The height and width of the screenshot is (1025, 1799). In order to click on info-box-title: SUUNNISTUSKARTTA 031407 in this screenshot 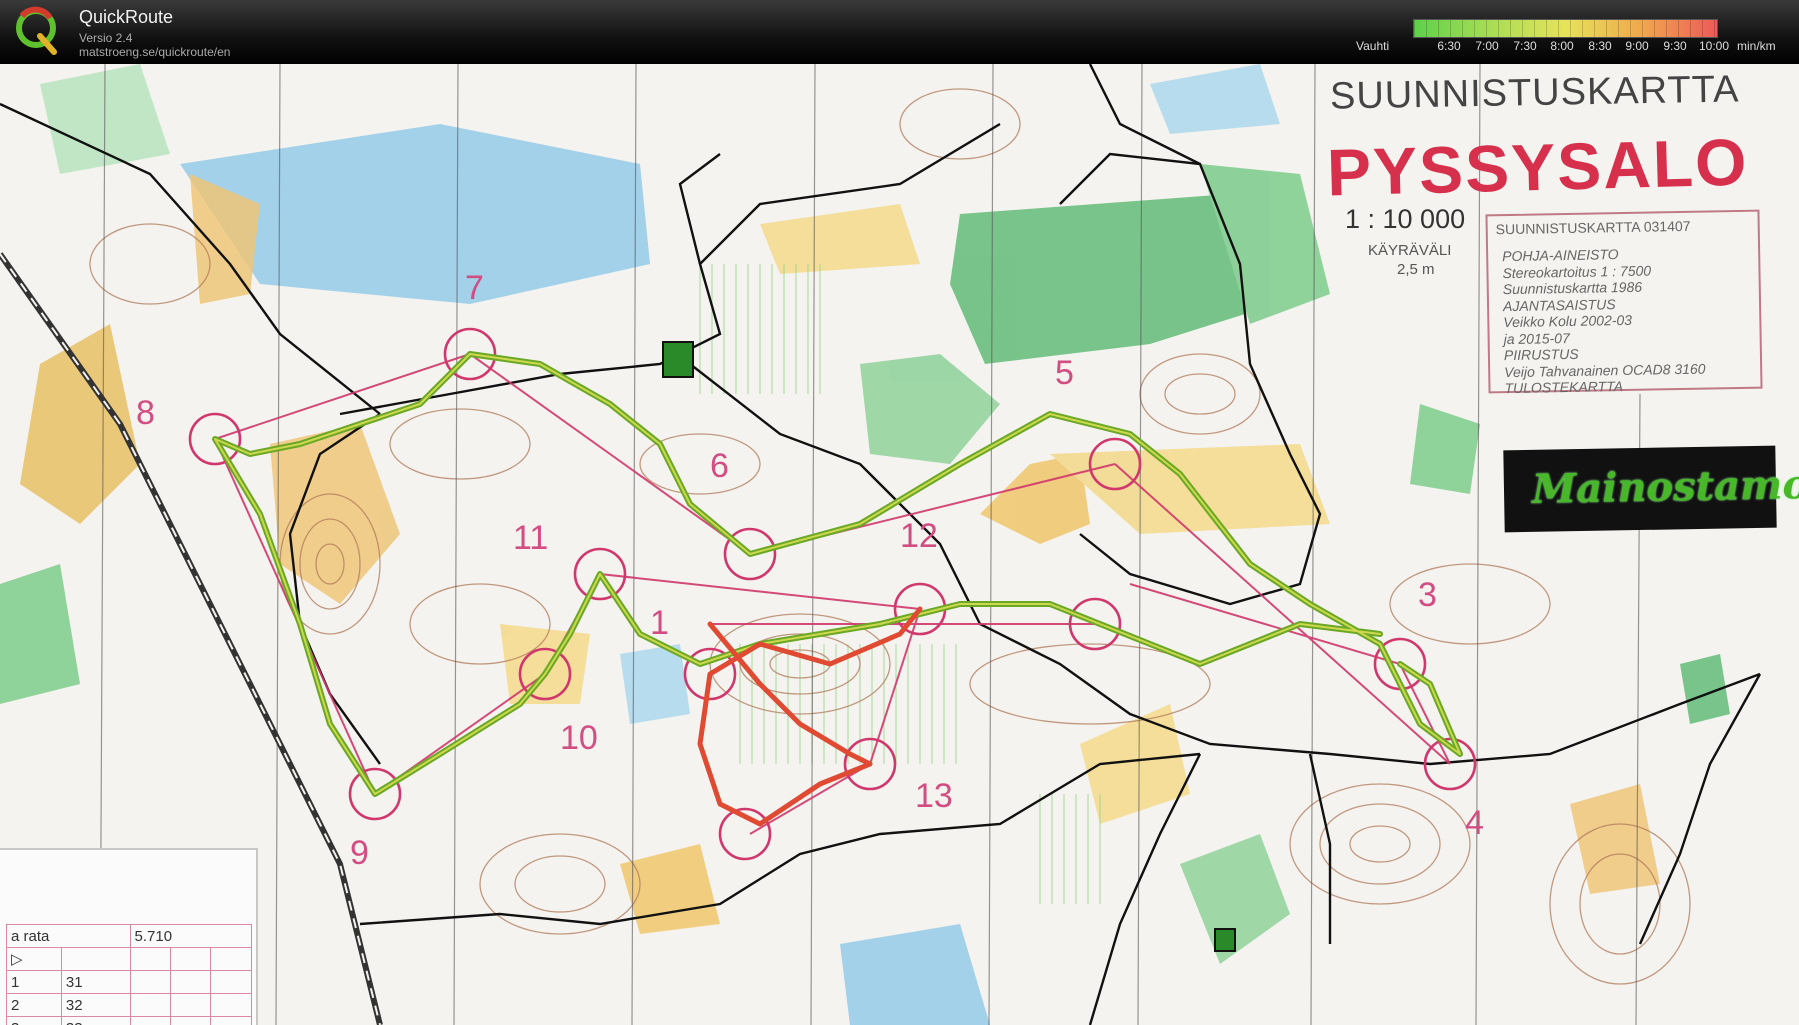, I will do `click(1593, 227)`.